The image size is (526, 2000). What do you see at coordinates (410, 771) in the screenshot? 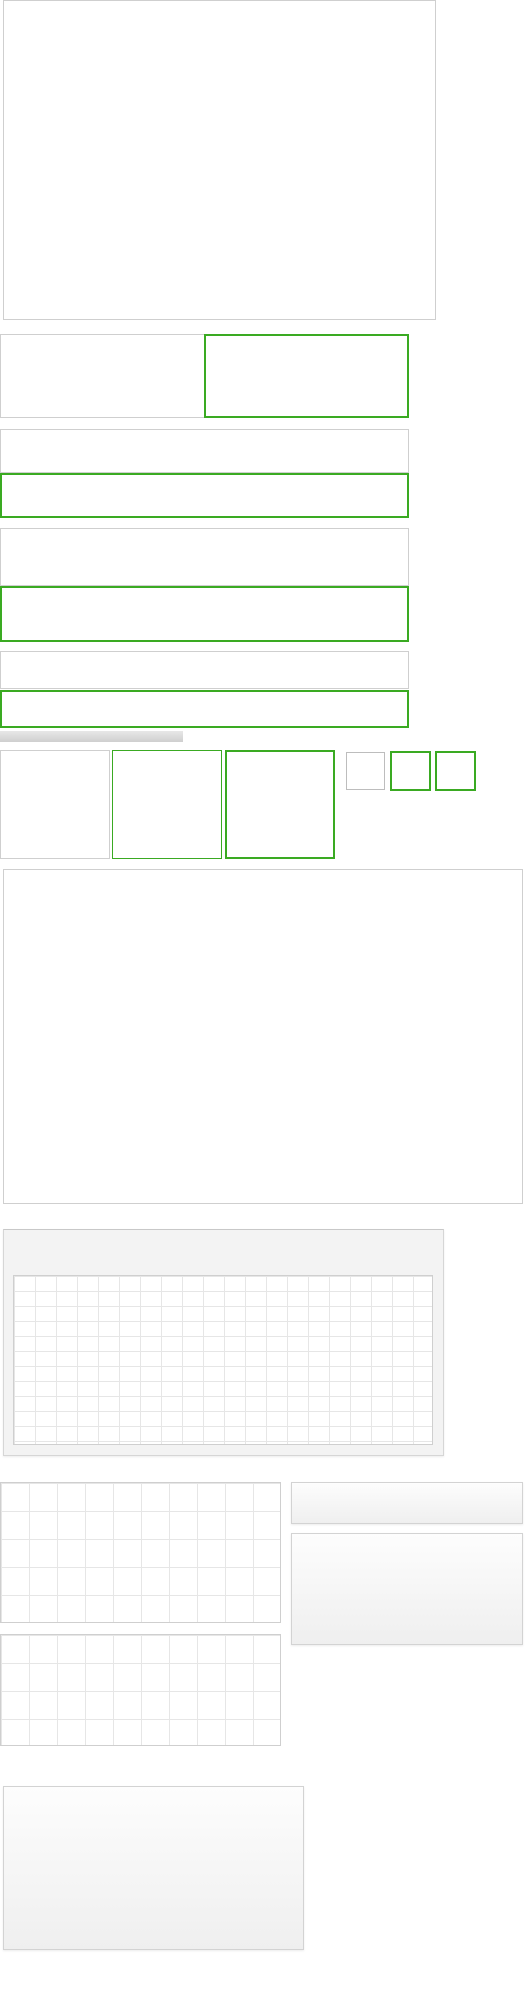
I see `small-box-2-selected` at bounding box center [410, 771].